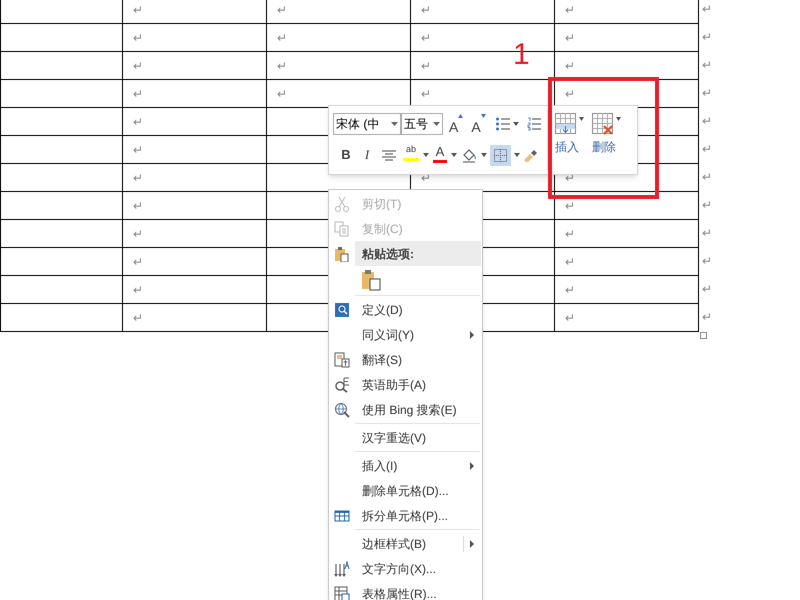 The height and width of the screenshot is (600, 800). Describe the element at coordinates (358, 124) in the screenshot. I see `font-name: 宋体 (中` at that location.